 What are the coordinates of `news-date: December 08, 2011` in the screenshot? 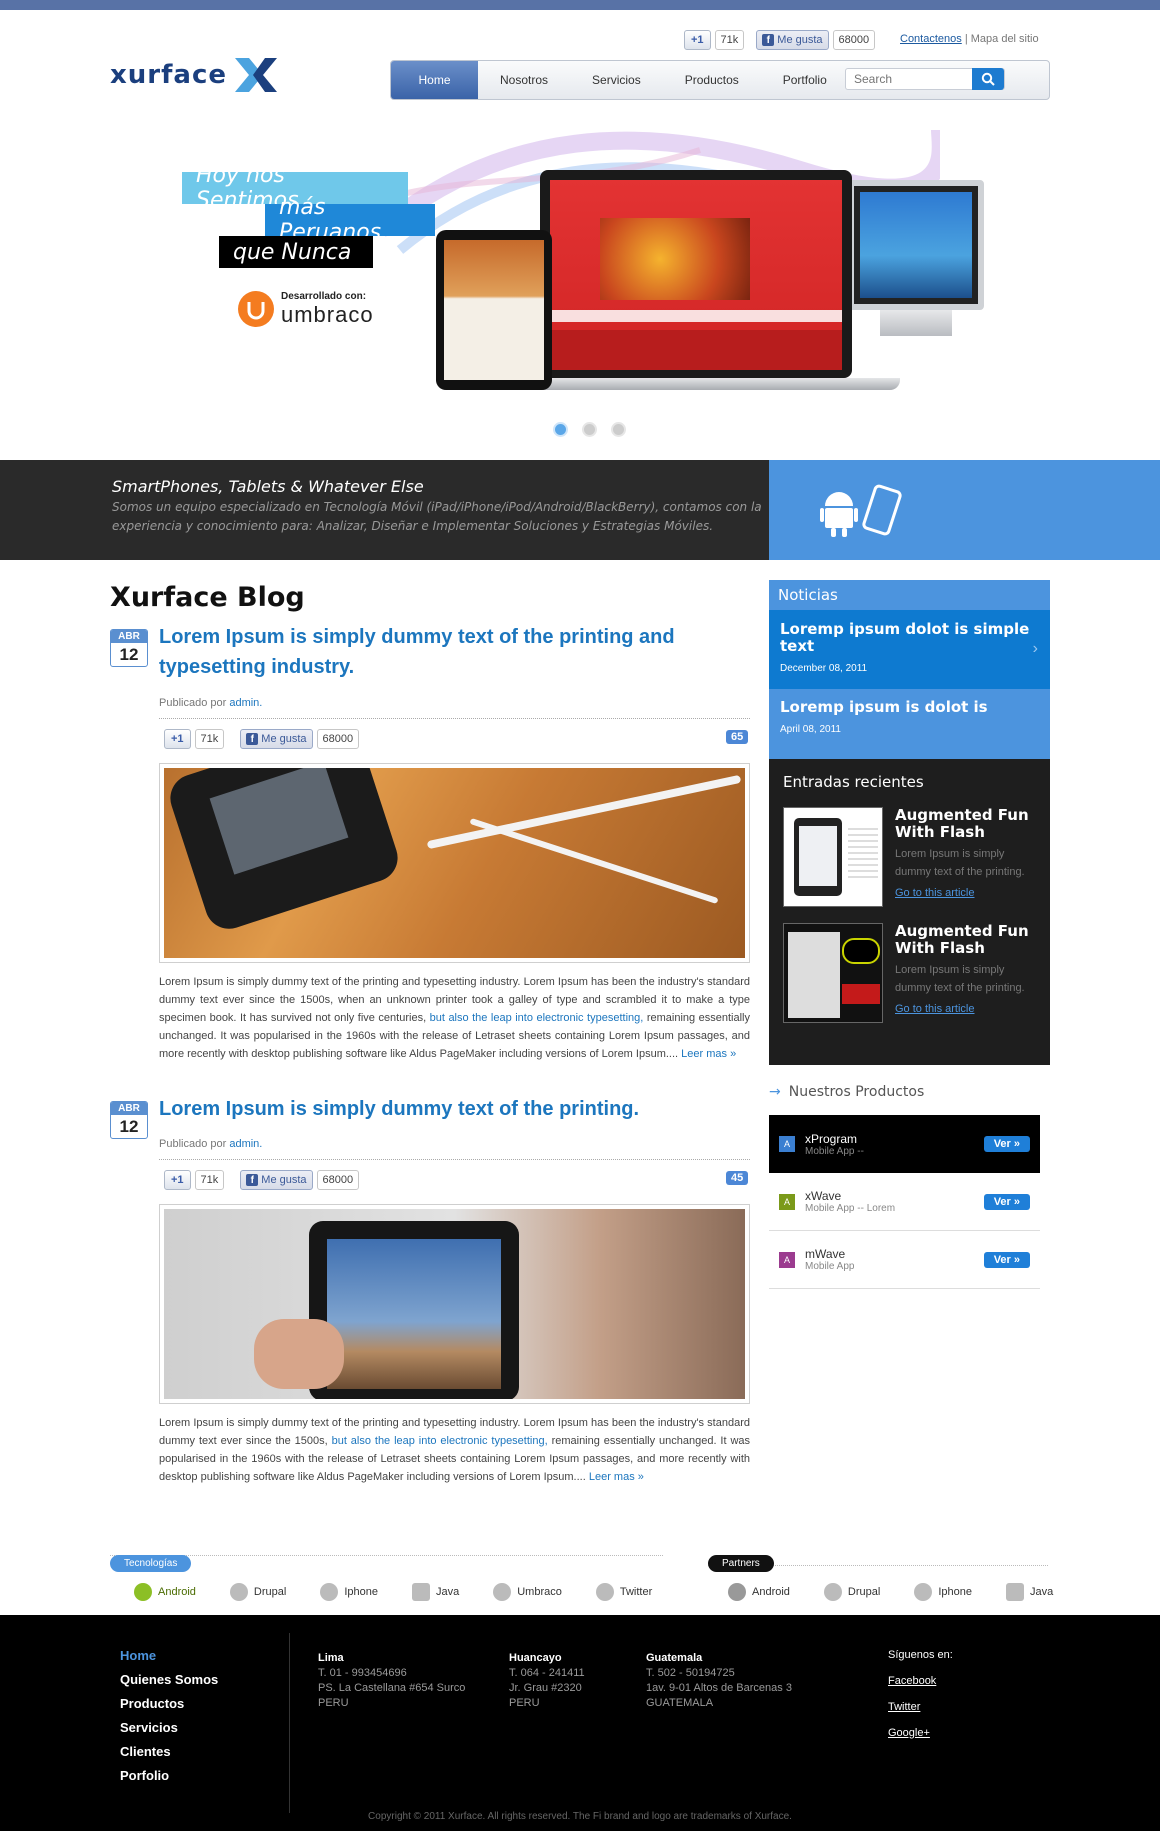 It's located at (824, 668).